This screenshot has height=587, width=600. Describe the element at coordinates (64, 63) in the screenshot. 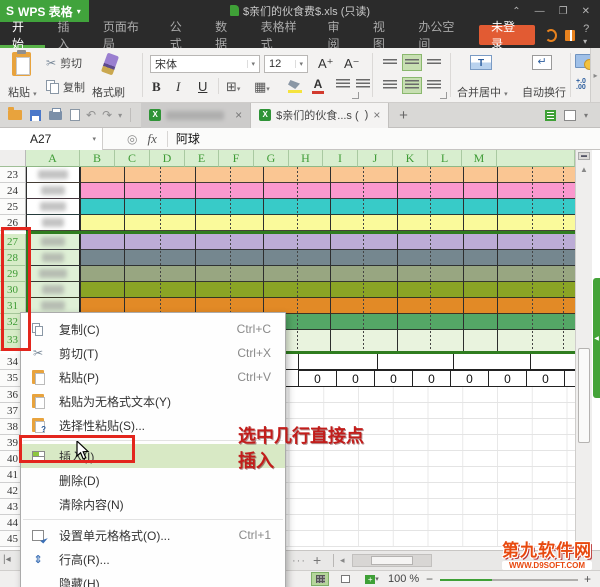

I see `cut-button: ✂ 剪切` at that location.